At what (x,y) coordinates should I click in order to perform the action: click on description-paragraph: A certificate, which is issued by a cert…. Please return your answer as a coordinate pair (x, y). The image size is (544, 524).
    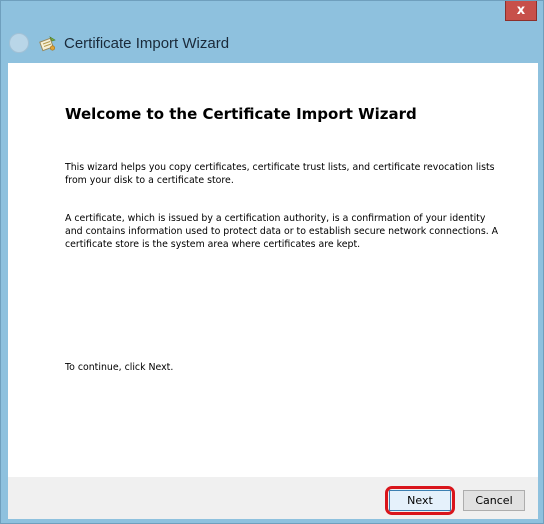
    Looking at the image, I should click on (282, 231).